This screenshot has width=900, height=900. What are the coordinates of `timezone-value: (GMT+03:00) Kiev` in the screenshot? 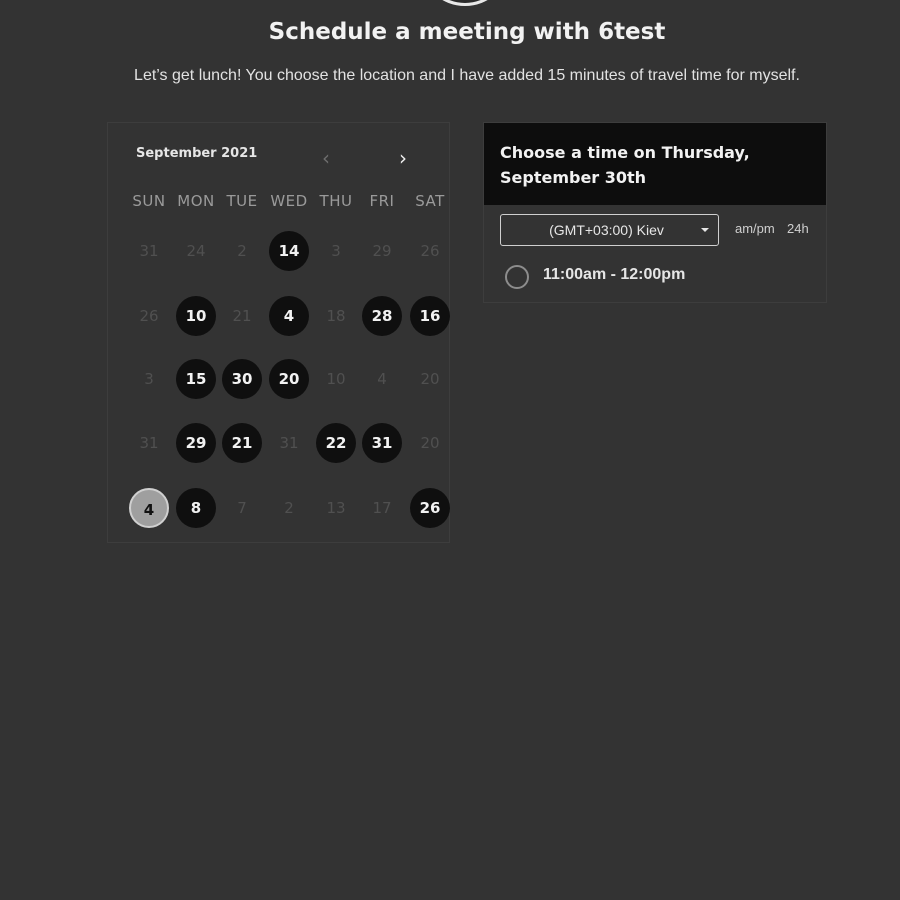 It's located at (606, 230).